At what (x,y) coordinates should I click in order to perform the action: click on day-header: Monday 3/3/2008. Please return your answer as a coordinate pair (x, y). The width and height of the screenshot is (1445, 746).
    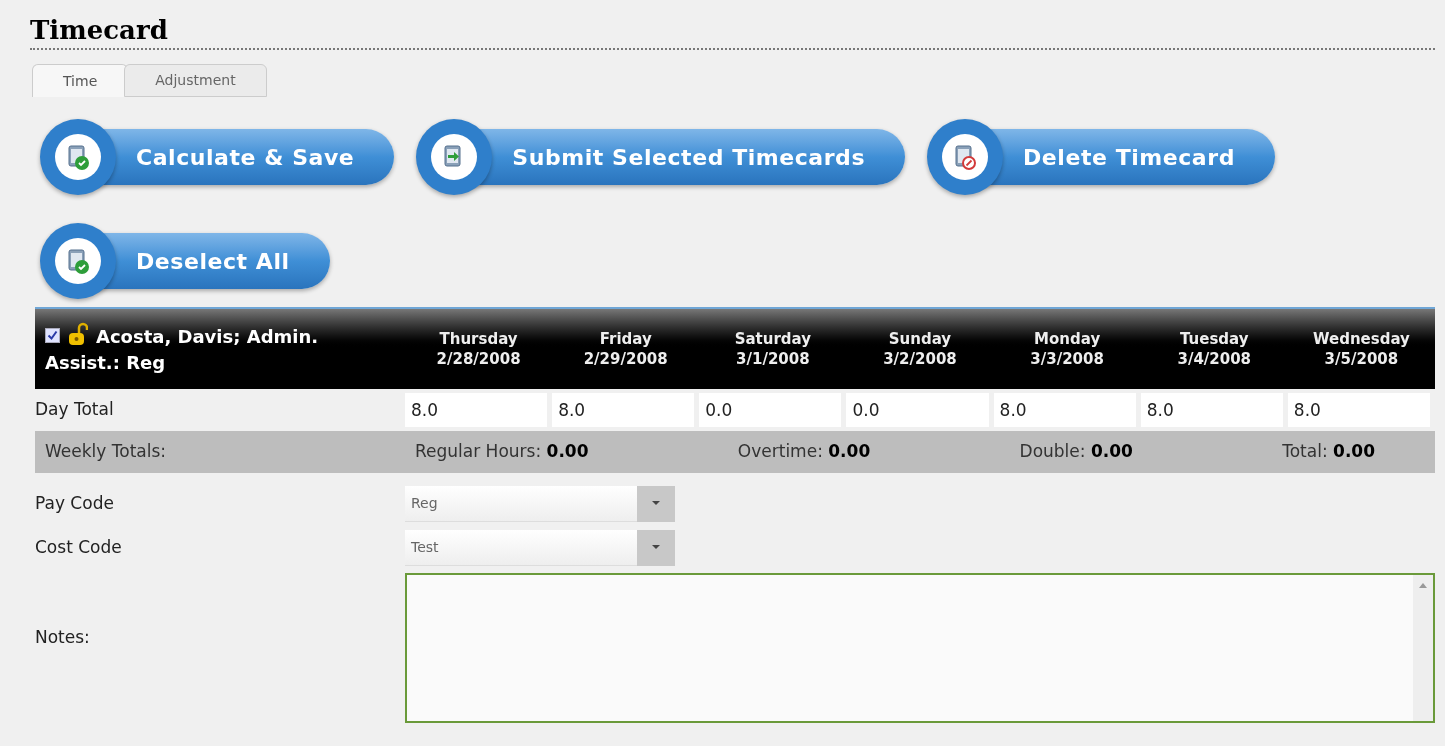
    Looking at the image, I should click on (1067, 349).